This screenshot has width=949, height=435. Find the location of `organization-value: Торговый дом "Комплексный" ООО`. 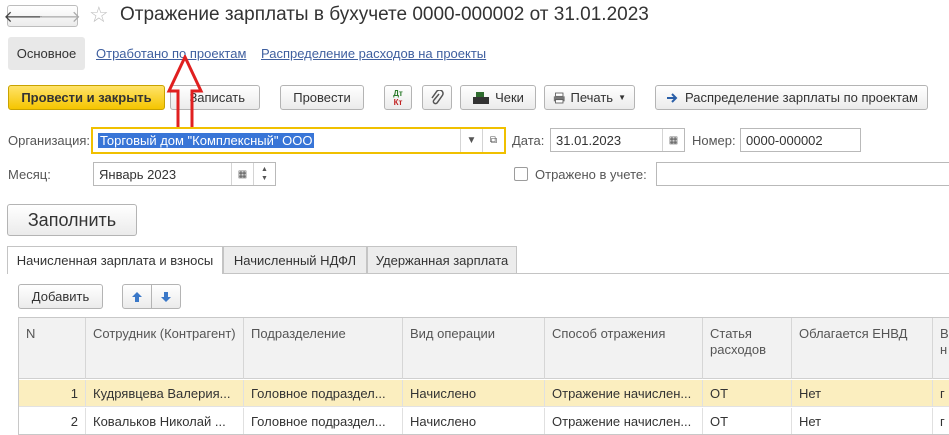

organization-value: Торговый дом "Комплексный" ООО is located at coordinates (206, 140).